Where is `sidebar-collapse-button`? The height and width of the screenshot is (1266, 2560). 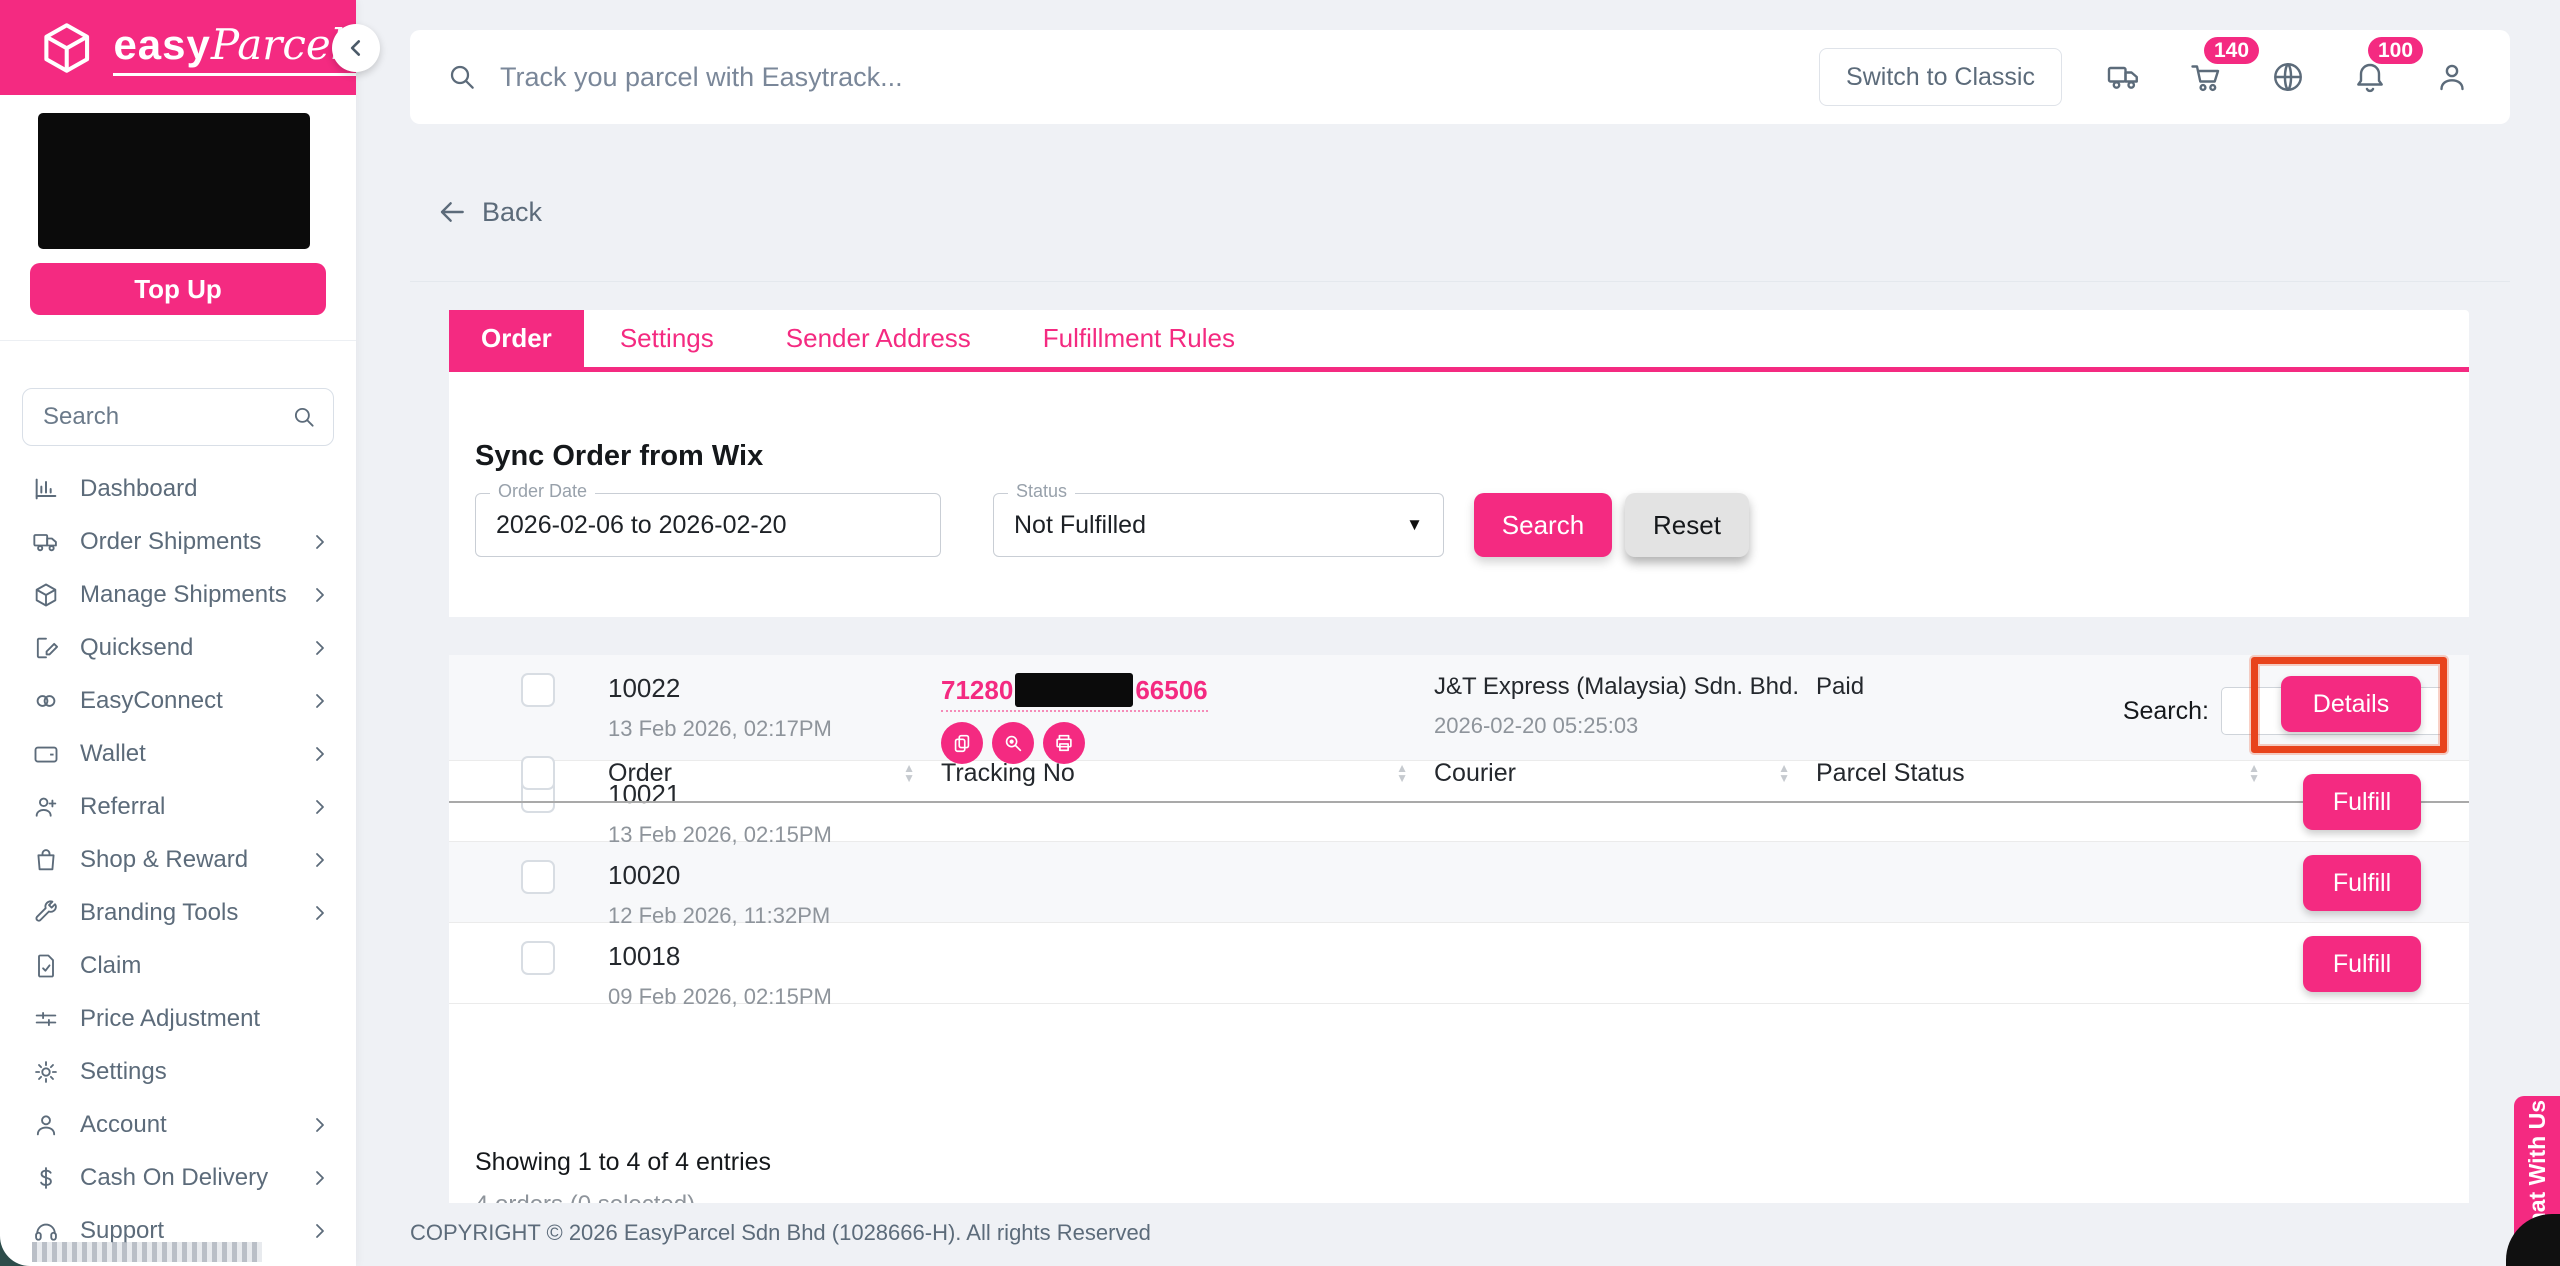 sidebar-collapse-button is located at coordinates (356, 48).